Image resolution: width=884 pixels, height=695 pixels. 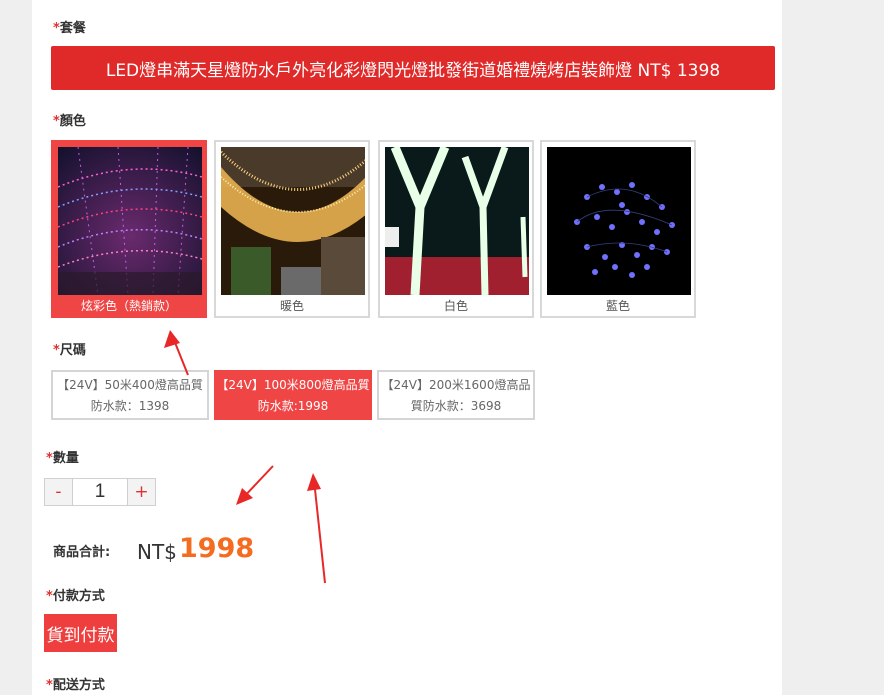 What do you see at coordinates (130, 395) in the screenshot?
I see `size-option-50m: 【24V】50米400燈高品質 防水款：1398` at bounding box center [130, 395].